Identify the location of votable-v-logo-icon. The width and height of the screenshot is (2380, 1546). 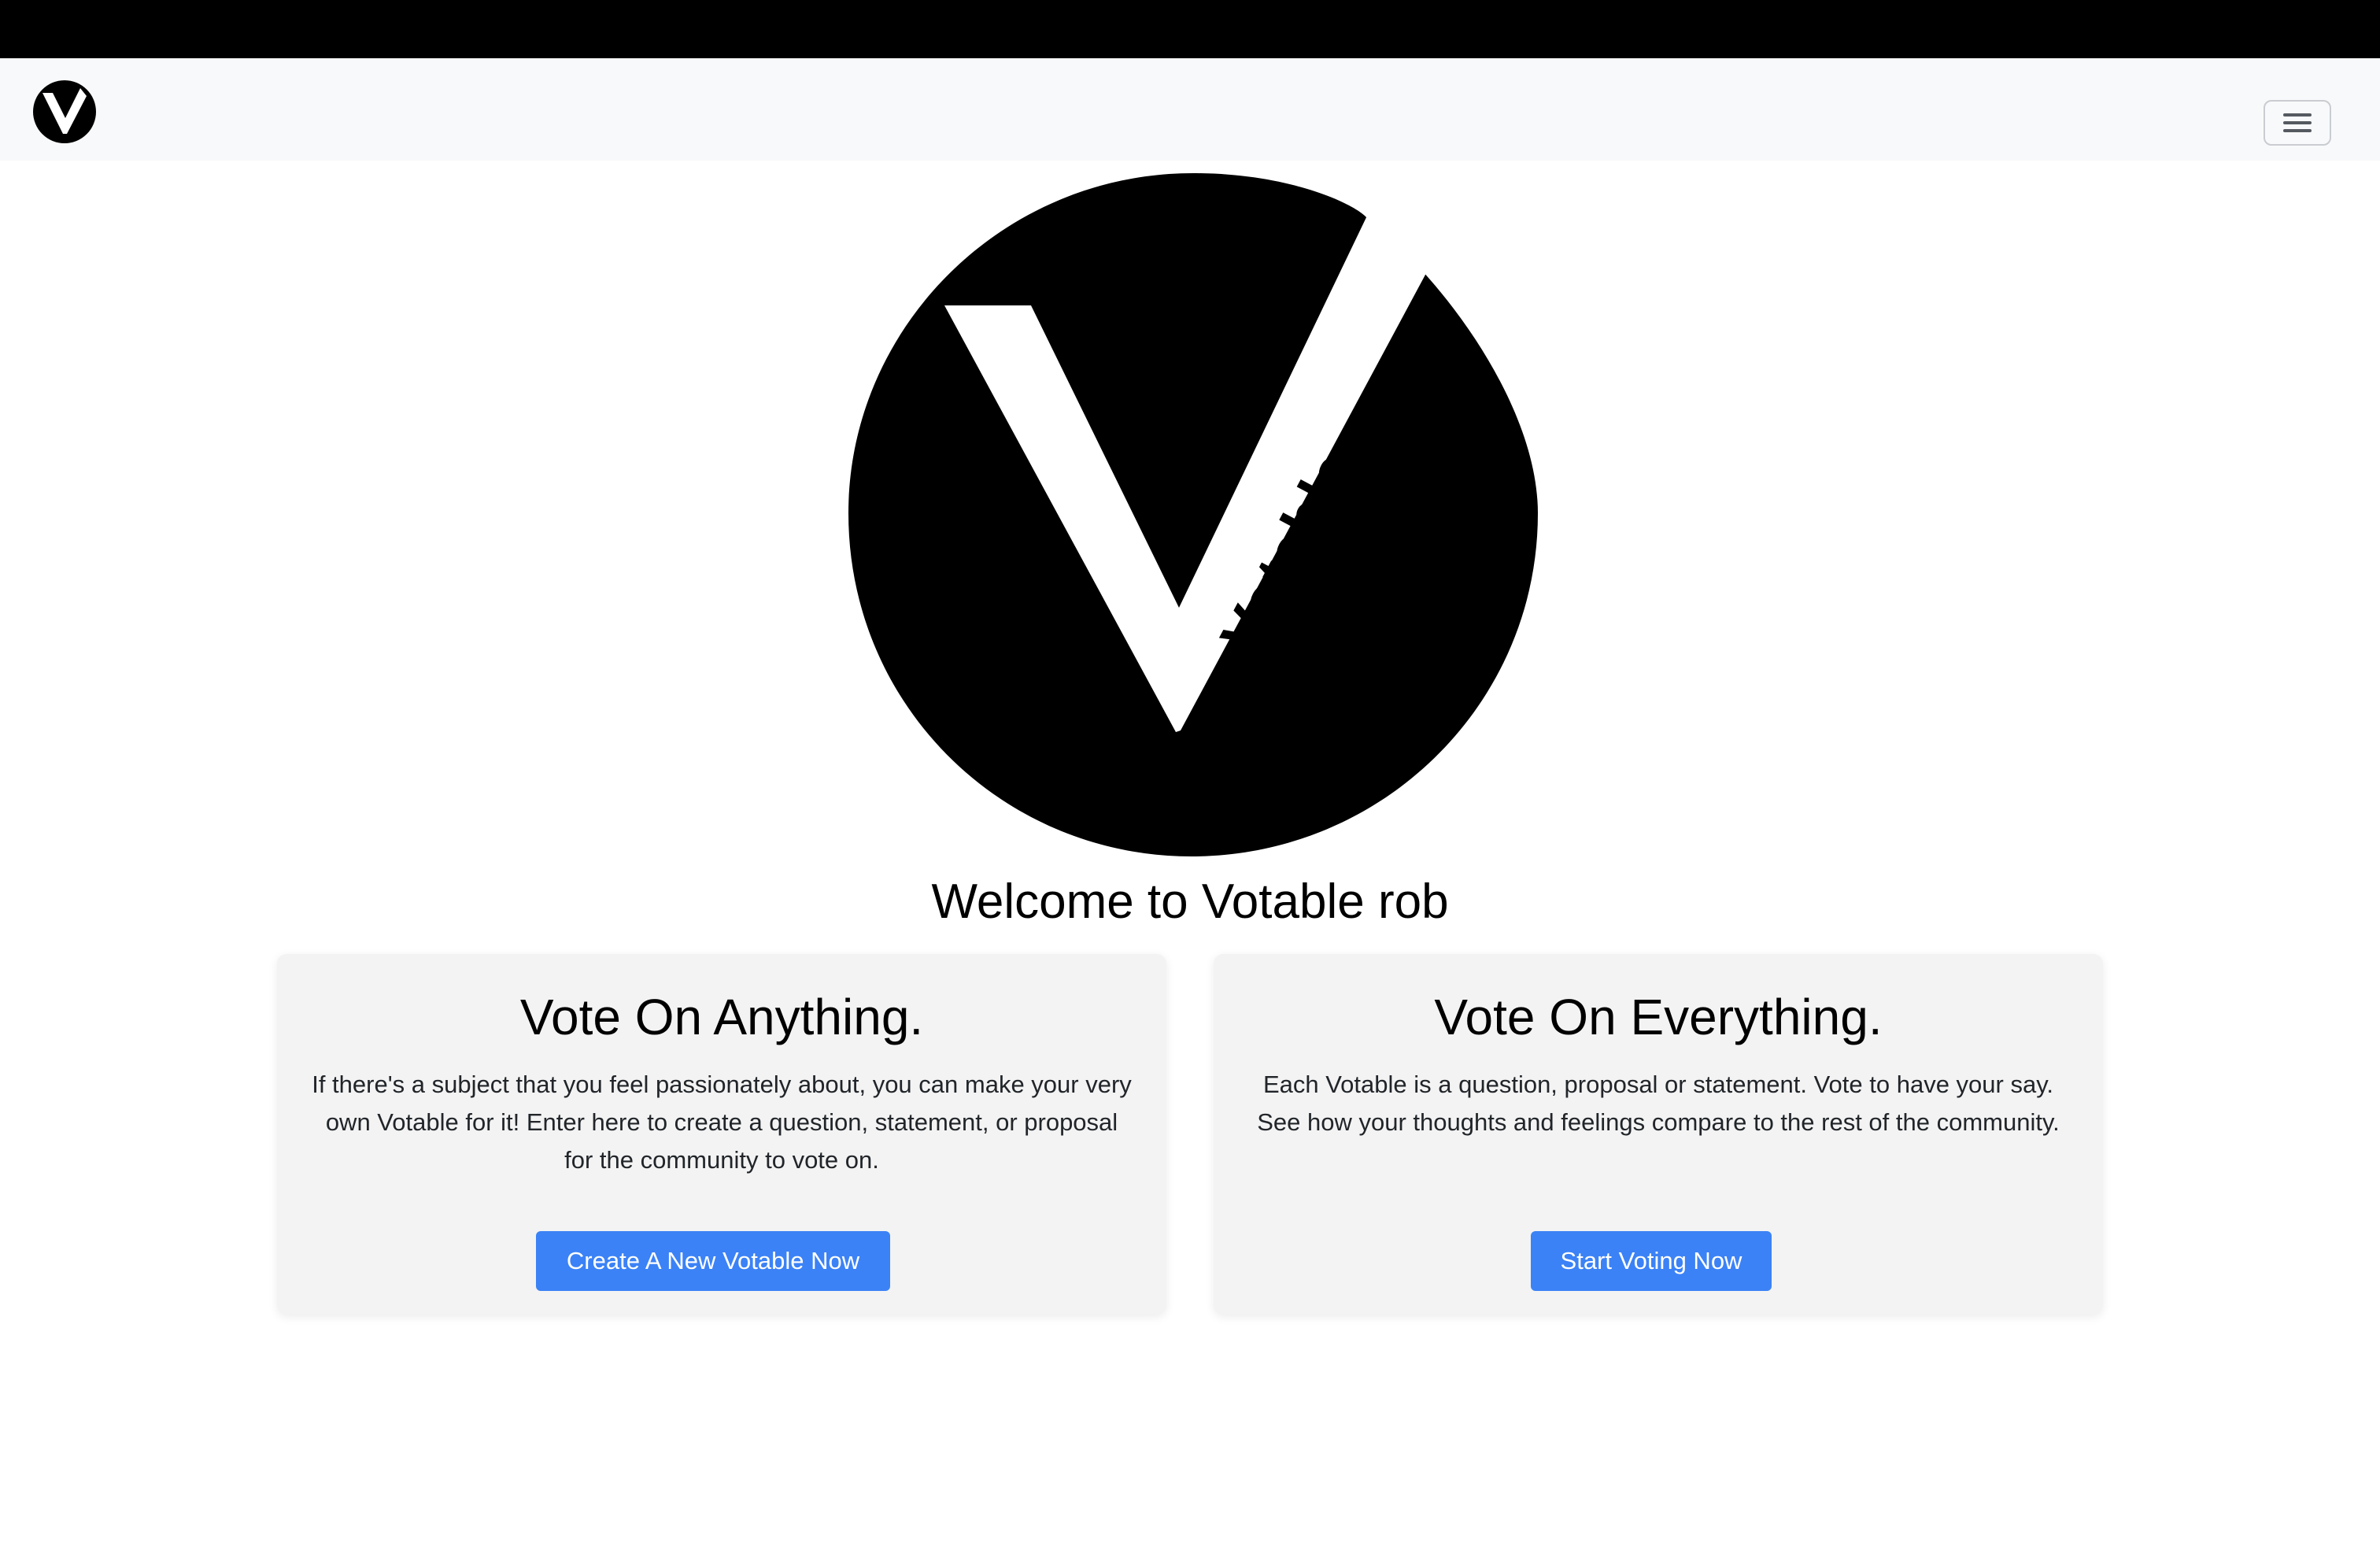
(64, 112).